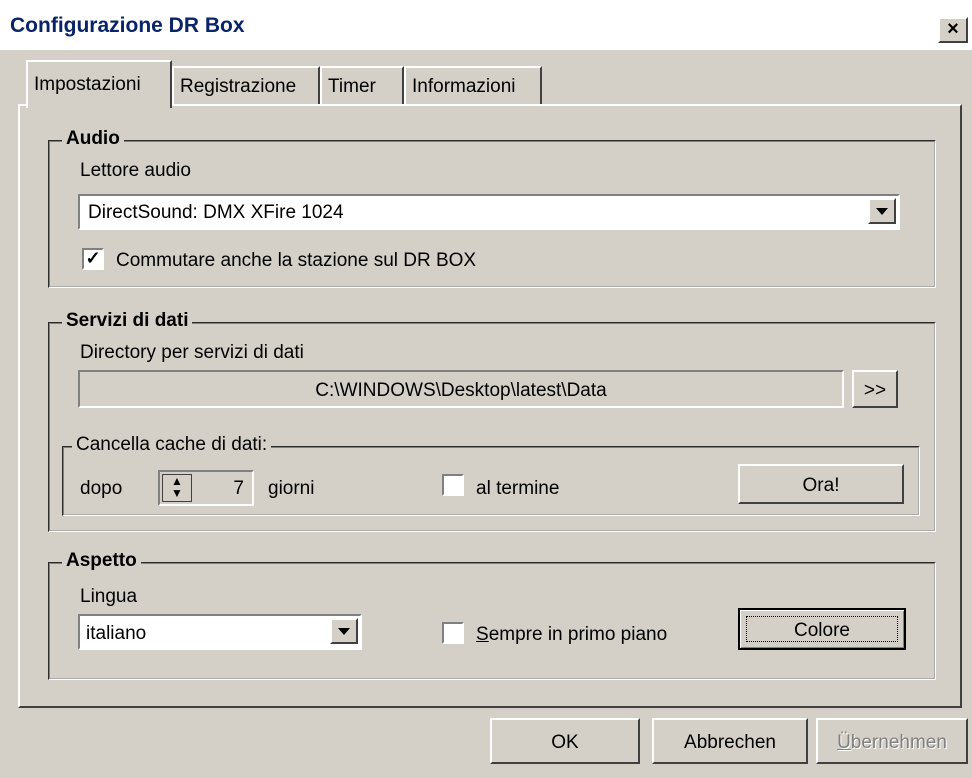 This screenshot has width=972, height=778. I want to click on apply-button: Übernehmen, so click(892, 741).